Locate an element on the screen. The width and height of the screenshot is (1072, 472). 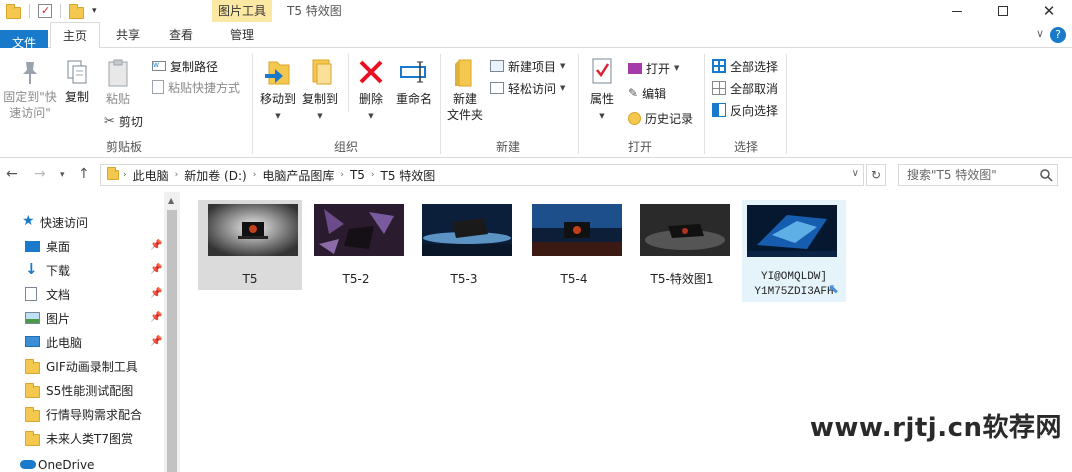
breadcrumb-this-pc: 此电脑 is located at coordinates (151, 175).